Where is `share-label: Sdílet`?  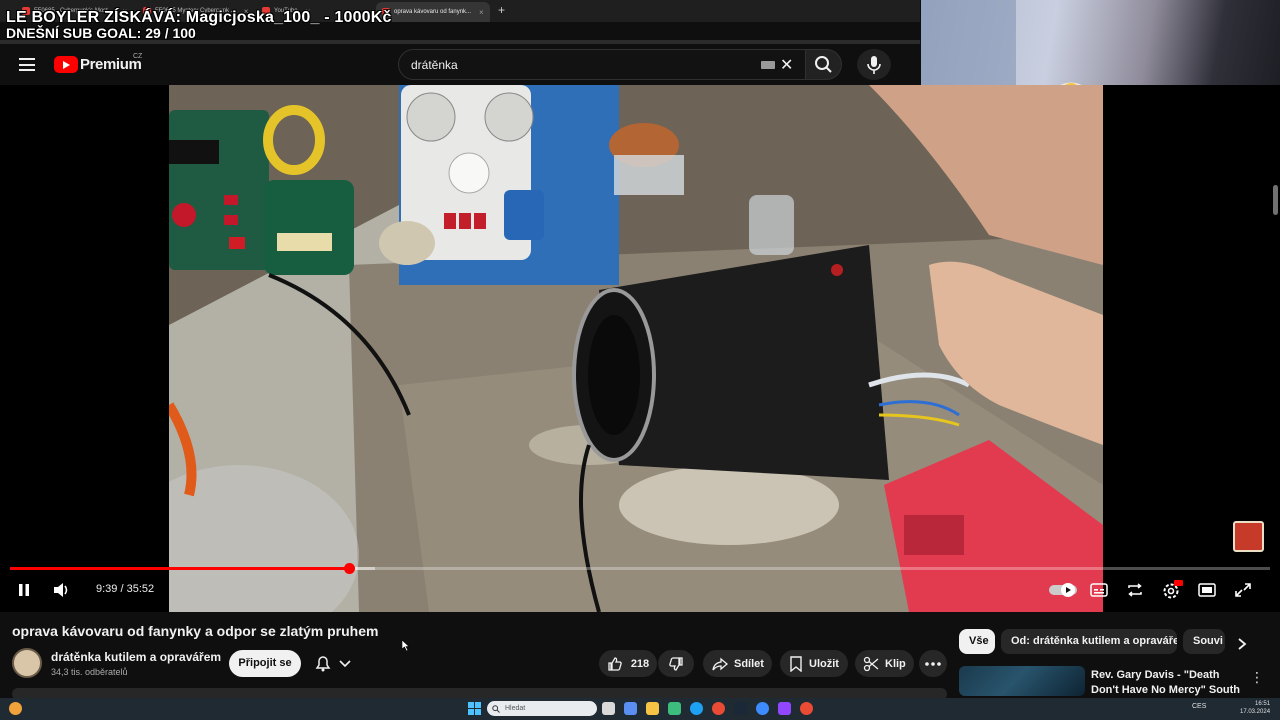 share-label: Sdílet is located at coordinates (749, 663).